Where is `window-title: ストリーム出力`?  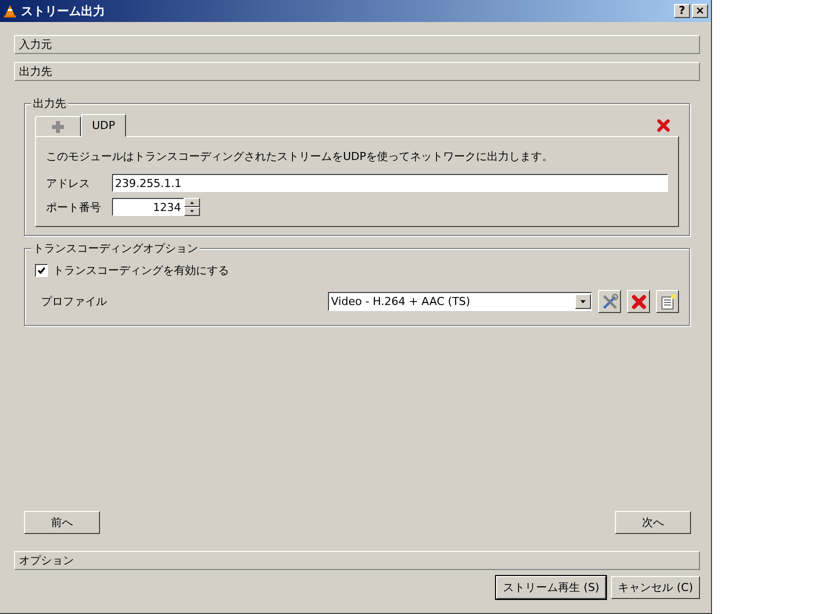 window-title: ストリーム出力 is located at coordinates (63, 11).